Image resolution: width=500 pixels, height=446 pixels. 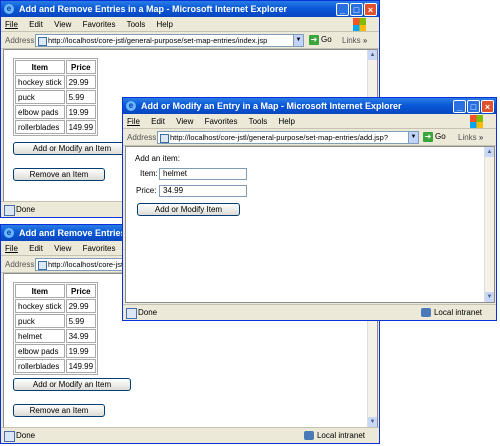 I want to click on page-icon, so click(x=42, y=41).